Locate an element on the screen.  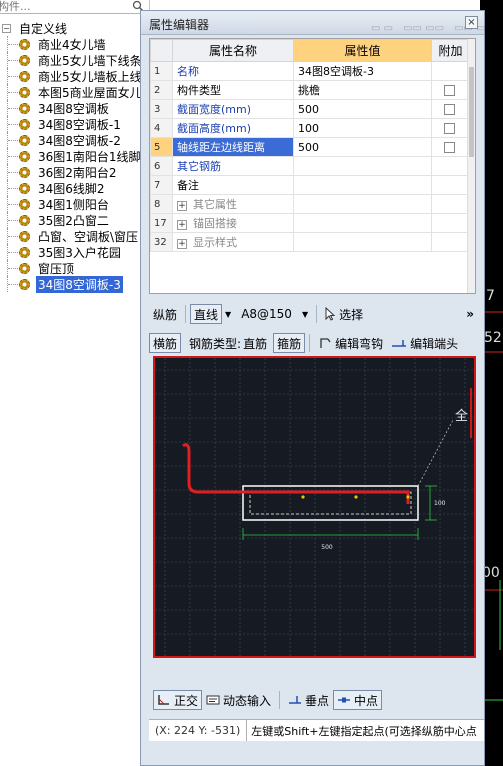
toolbar-separator is located at coordinates (186, 314).